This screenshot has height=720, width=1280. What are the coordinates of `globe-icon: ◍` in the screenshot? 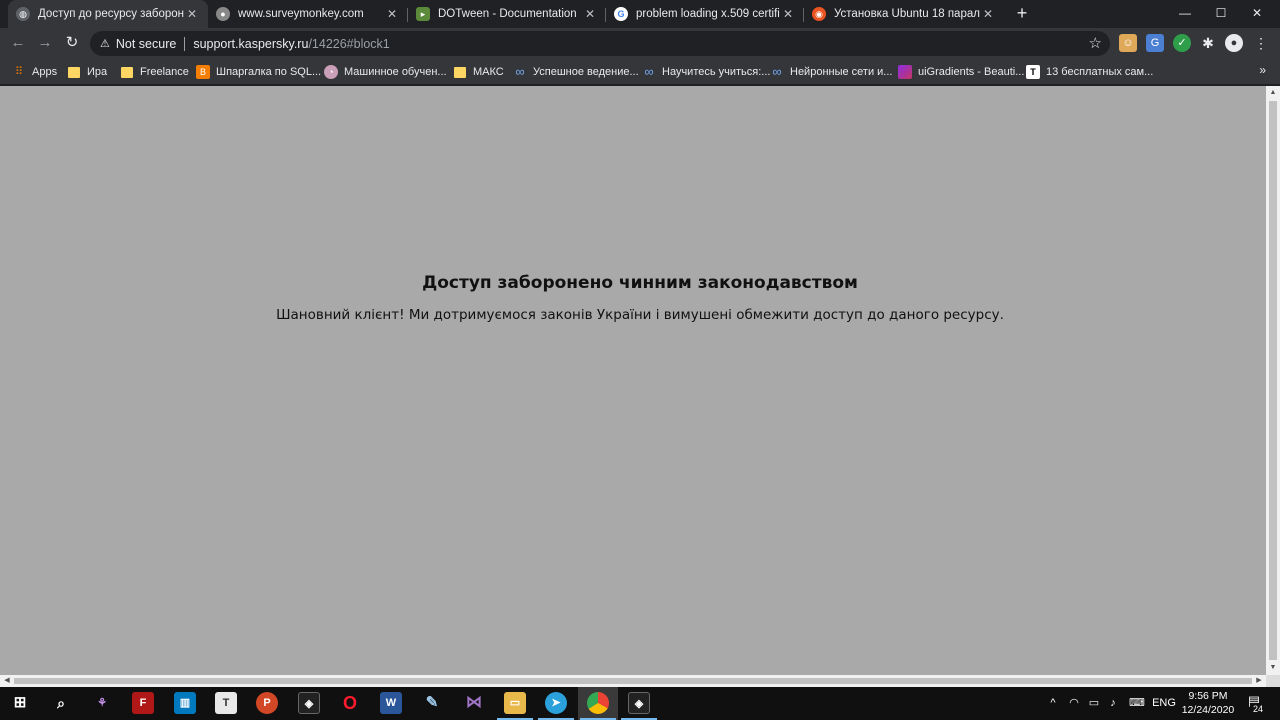 It's located at (23, 14).